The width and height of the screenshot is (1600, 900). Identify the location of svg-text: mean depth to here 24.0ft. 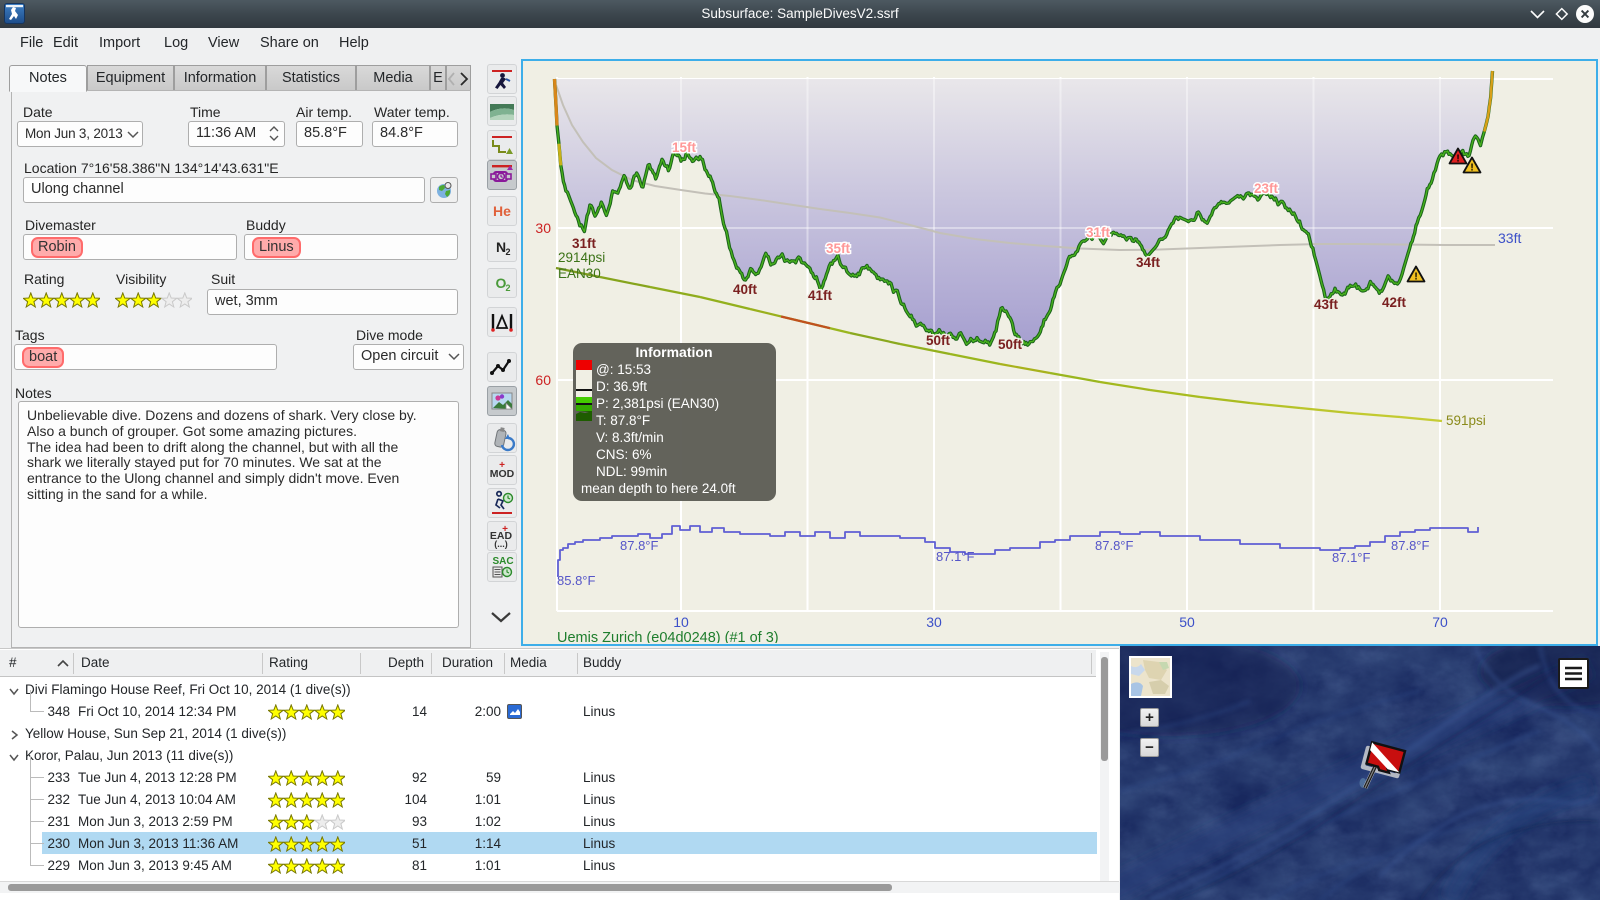
(658, 488).